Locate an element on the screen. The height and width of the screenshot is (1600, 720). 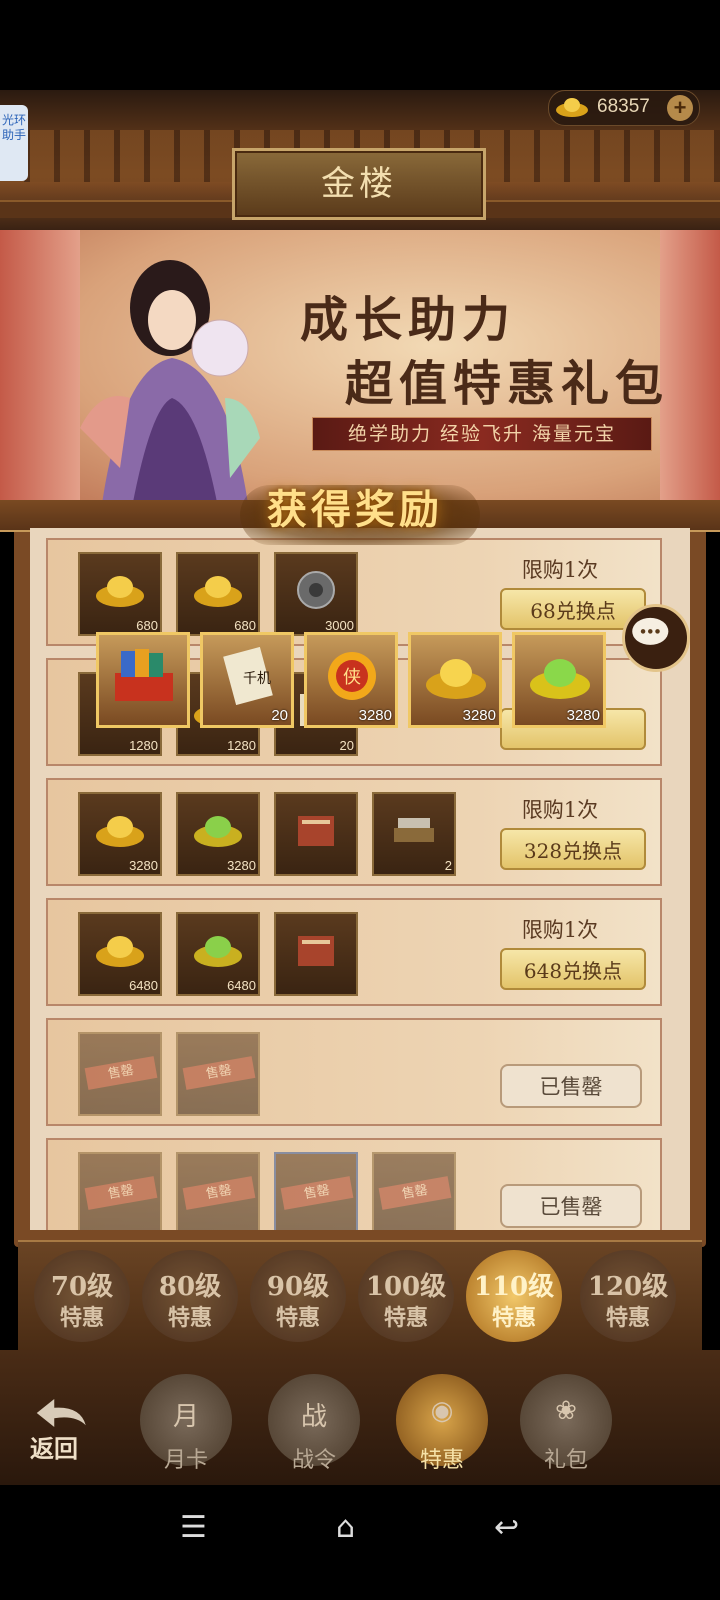
bottom-nav is located at coordinates (360, 1417).